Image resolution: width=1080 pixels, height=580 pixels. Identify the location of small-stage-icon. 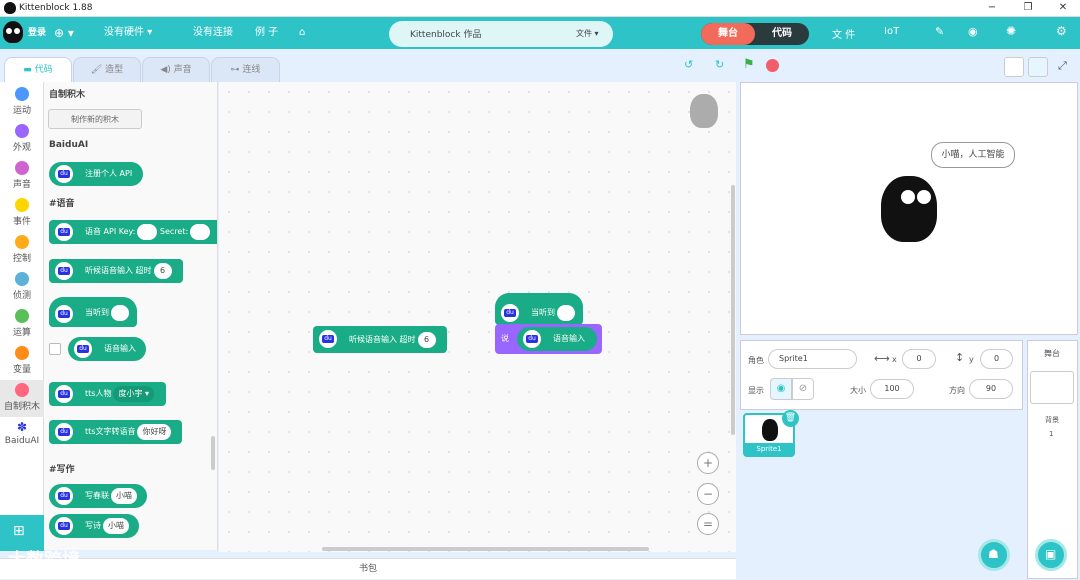
(1014, 67).